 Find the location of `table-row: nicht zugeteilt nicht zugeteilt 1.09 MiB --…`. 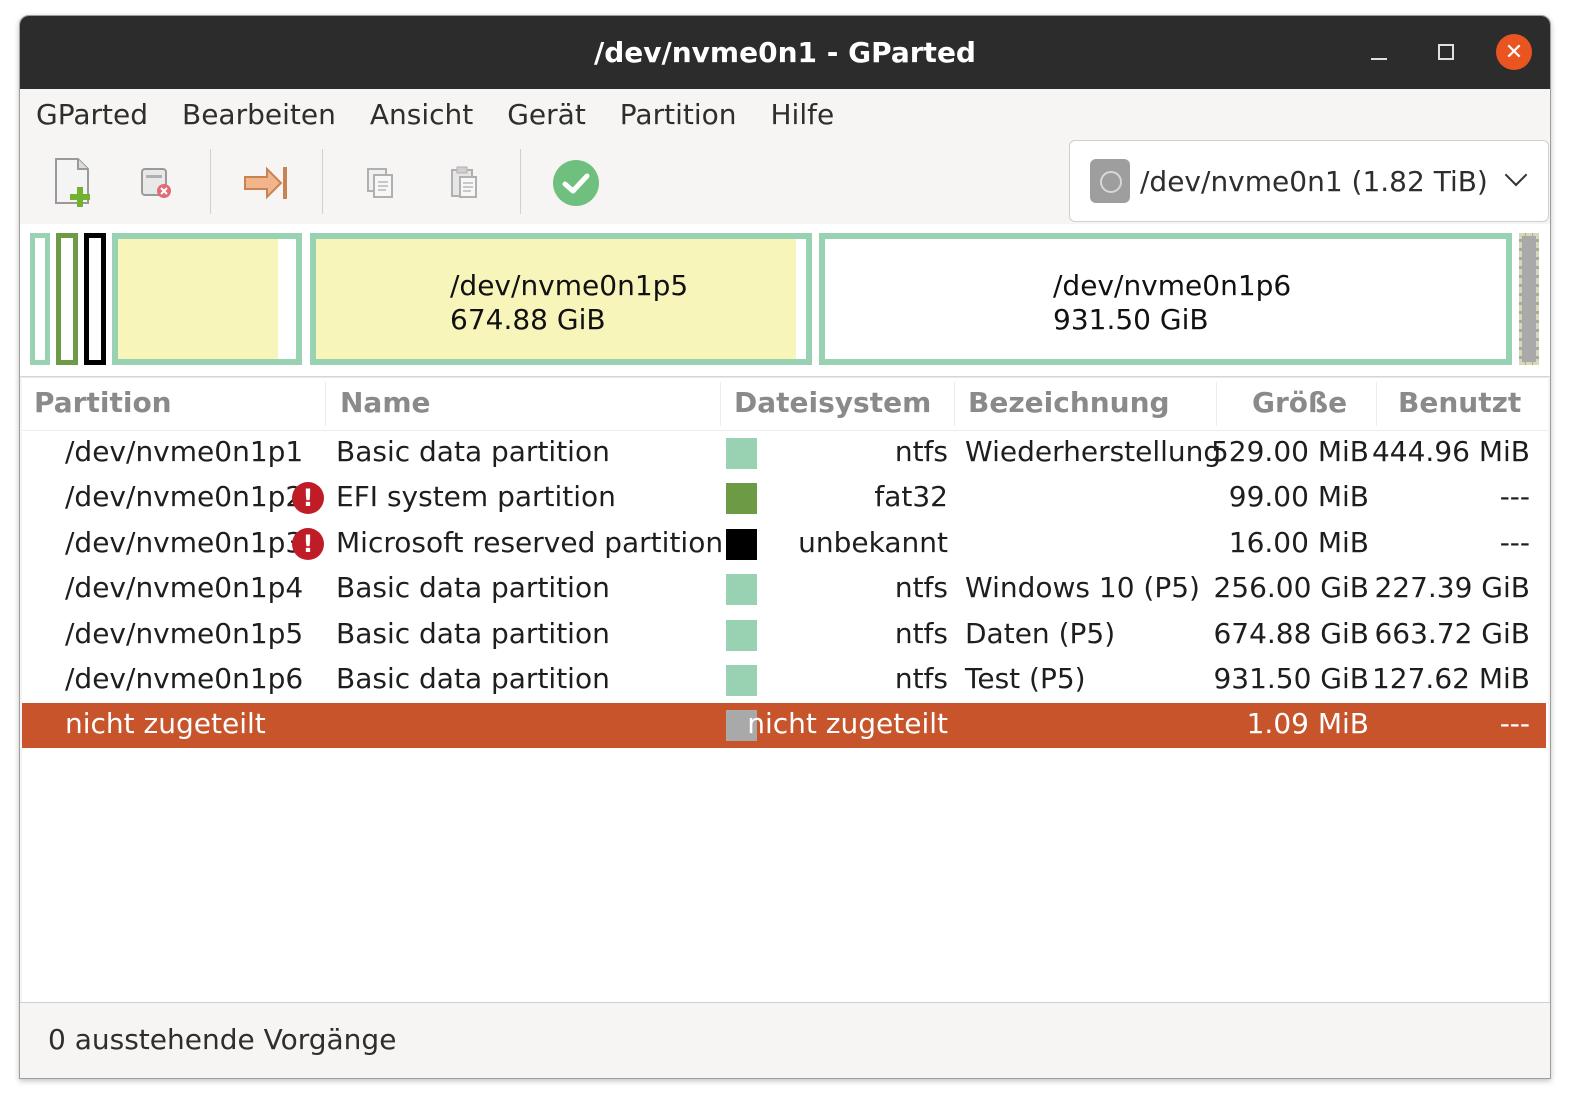

table-row: nicht zugeteilt nicht zugeteilt 1.09 MiB --… is located at coordinates (784, 726).